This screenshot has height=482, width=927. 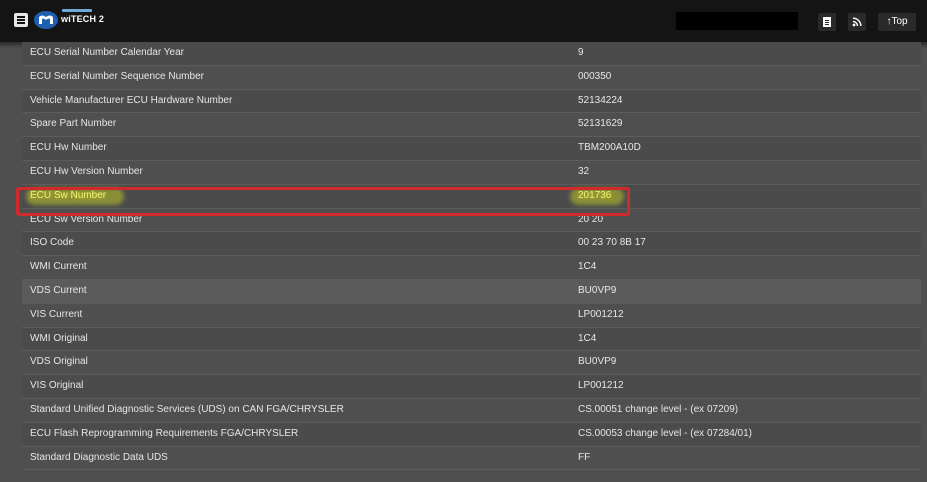 What do you see at coordinates (471, 387) in the screenshot?
I see `table-row: VIS Original LP001212` at bounding box center [471, 387].